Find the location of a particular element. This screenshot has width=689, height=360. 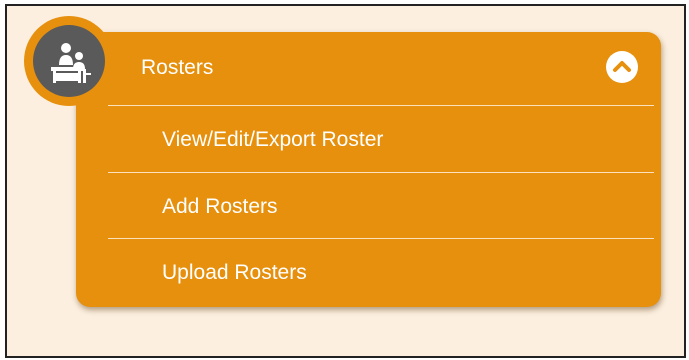

chevron-up-icon is located at coordinates (622, 67).